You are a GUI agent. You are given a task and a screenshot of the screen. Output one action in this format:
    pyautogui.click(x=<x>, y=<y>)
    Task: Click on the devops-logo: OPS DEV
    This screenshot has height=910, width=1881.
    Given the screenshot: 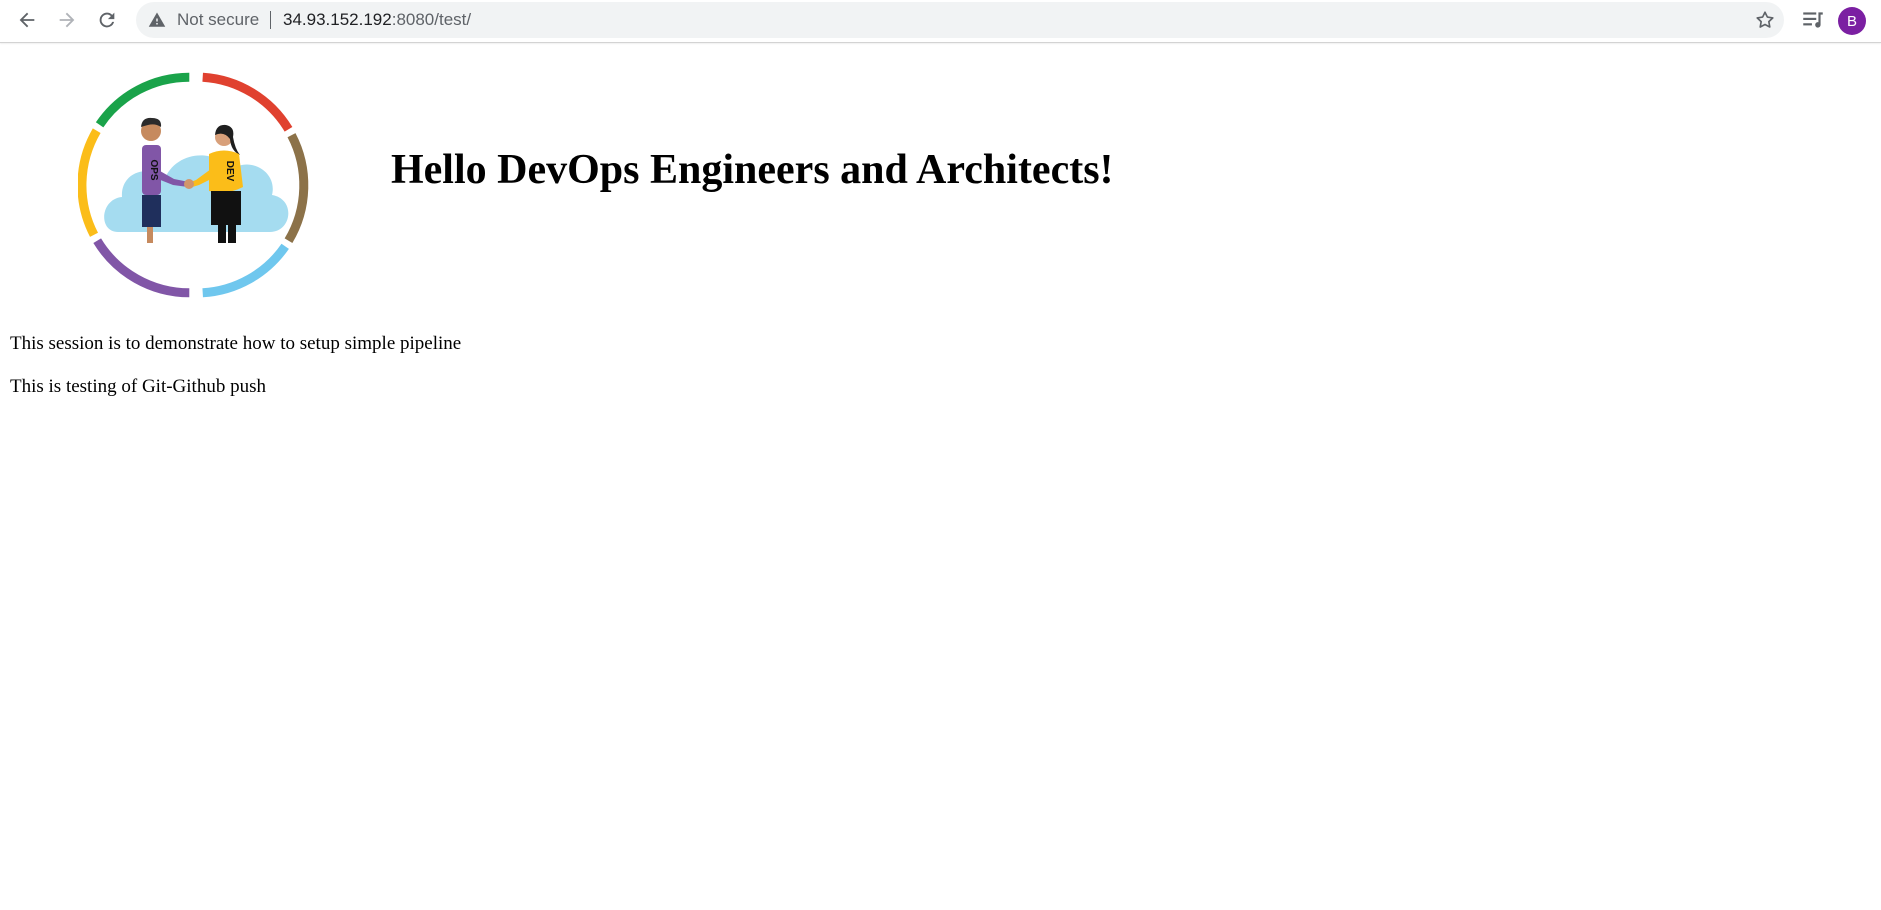 What is the action you would take?
    pyautogui.click(x=193, y=185)
    